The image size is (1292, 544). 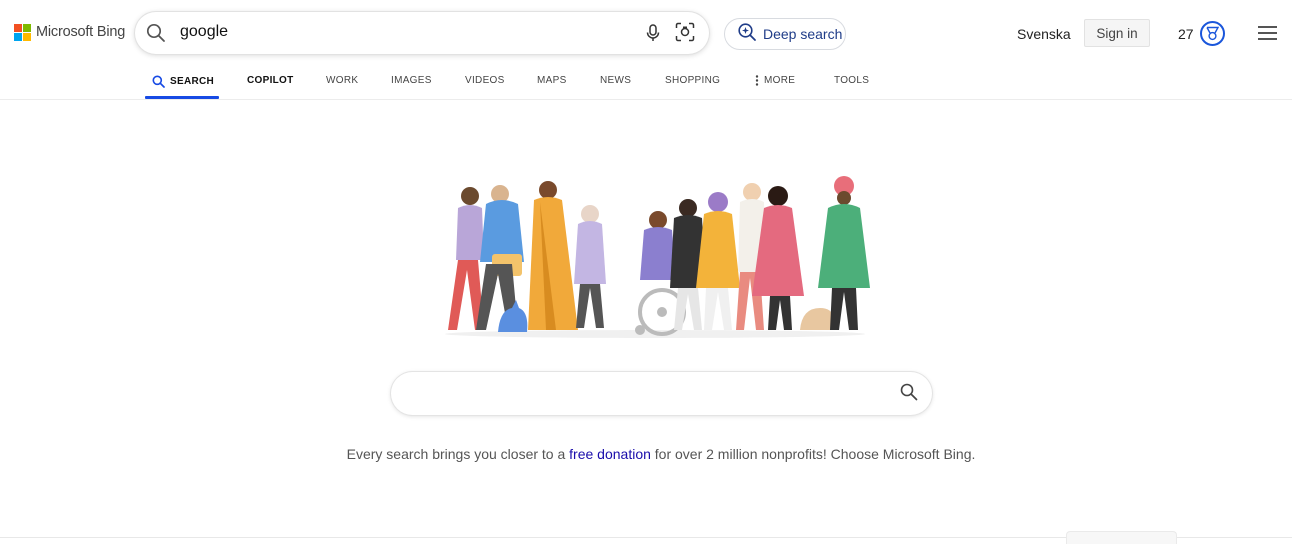 What do you see at coordinates (1186, 34) in the screenshot?
I see `rewards-points: 27` at bounding box center [1186, 34].